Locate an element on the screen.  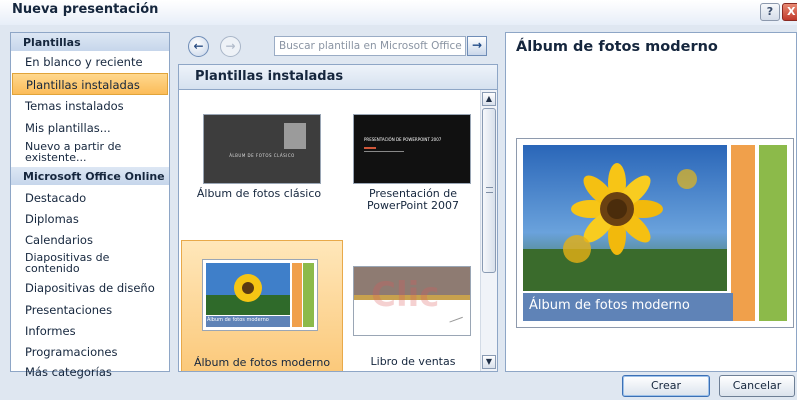
scroll-thumb is located at coordinates (489, 190).